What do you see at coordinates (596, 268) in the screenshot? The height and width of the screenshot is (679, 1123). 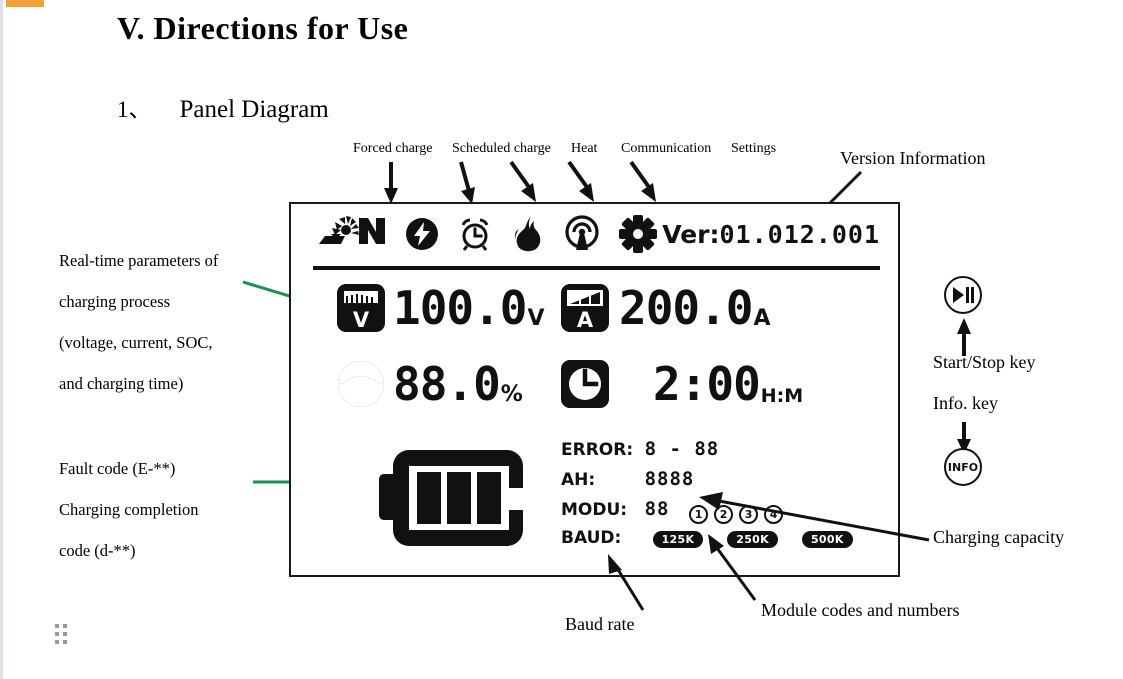 I see `lcd-divider` at bounding box center [596, 268].